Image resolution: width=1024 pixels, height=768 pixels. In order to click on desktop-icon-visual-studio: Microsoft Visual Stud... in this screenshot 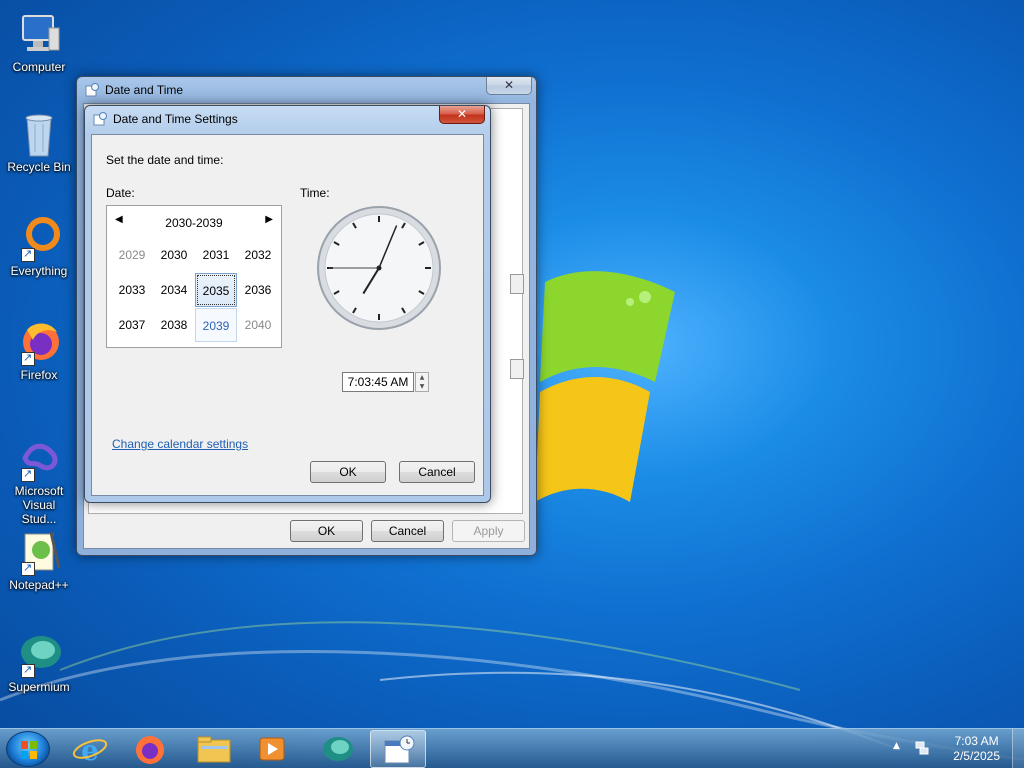, I will do `click(39, 480)`.